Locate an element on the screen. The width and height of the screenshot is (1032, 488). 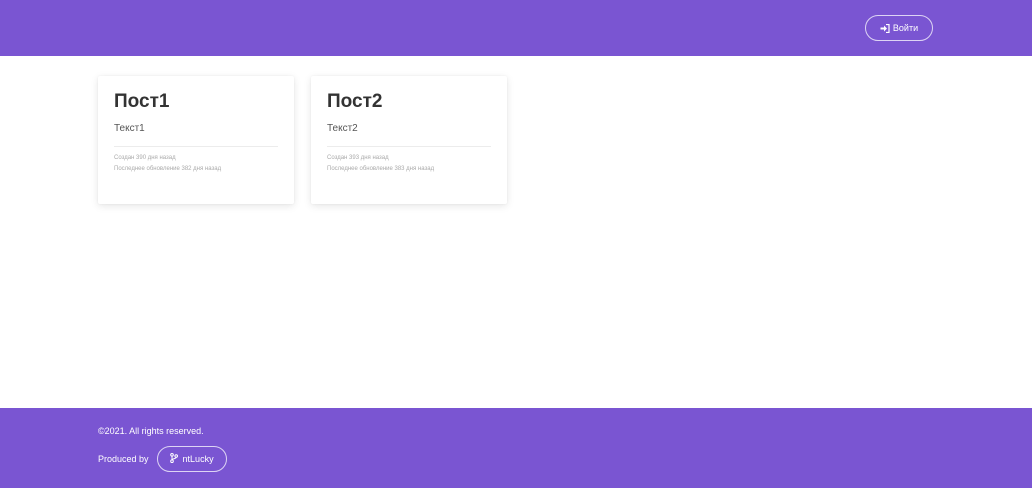
author-link-button: ntLucky is located at coordinates (191, 459).